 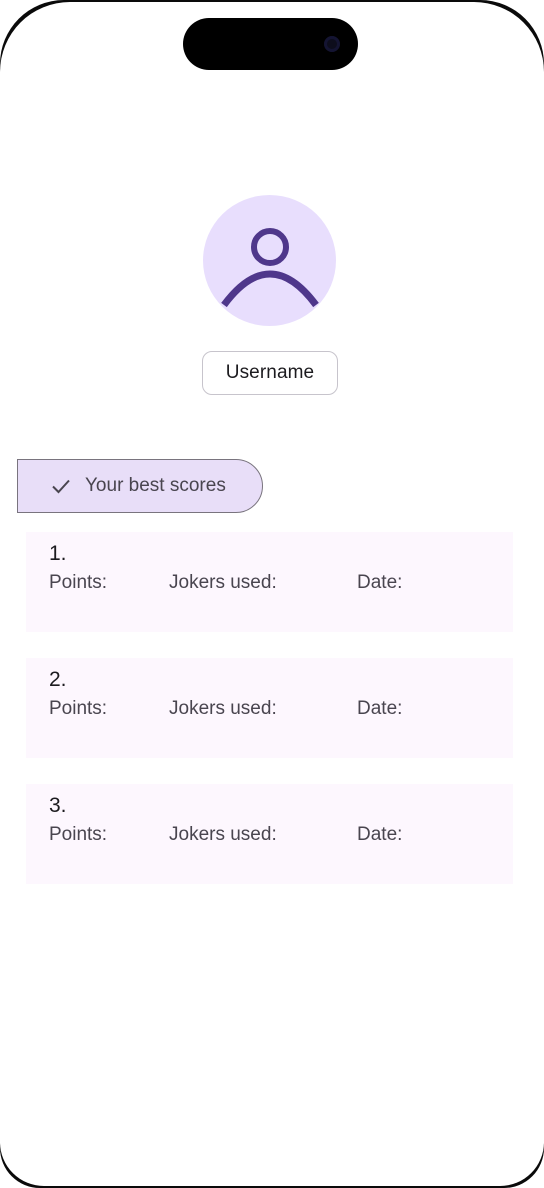 I want to click on person-icon, so click(x=270, y=268).